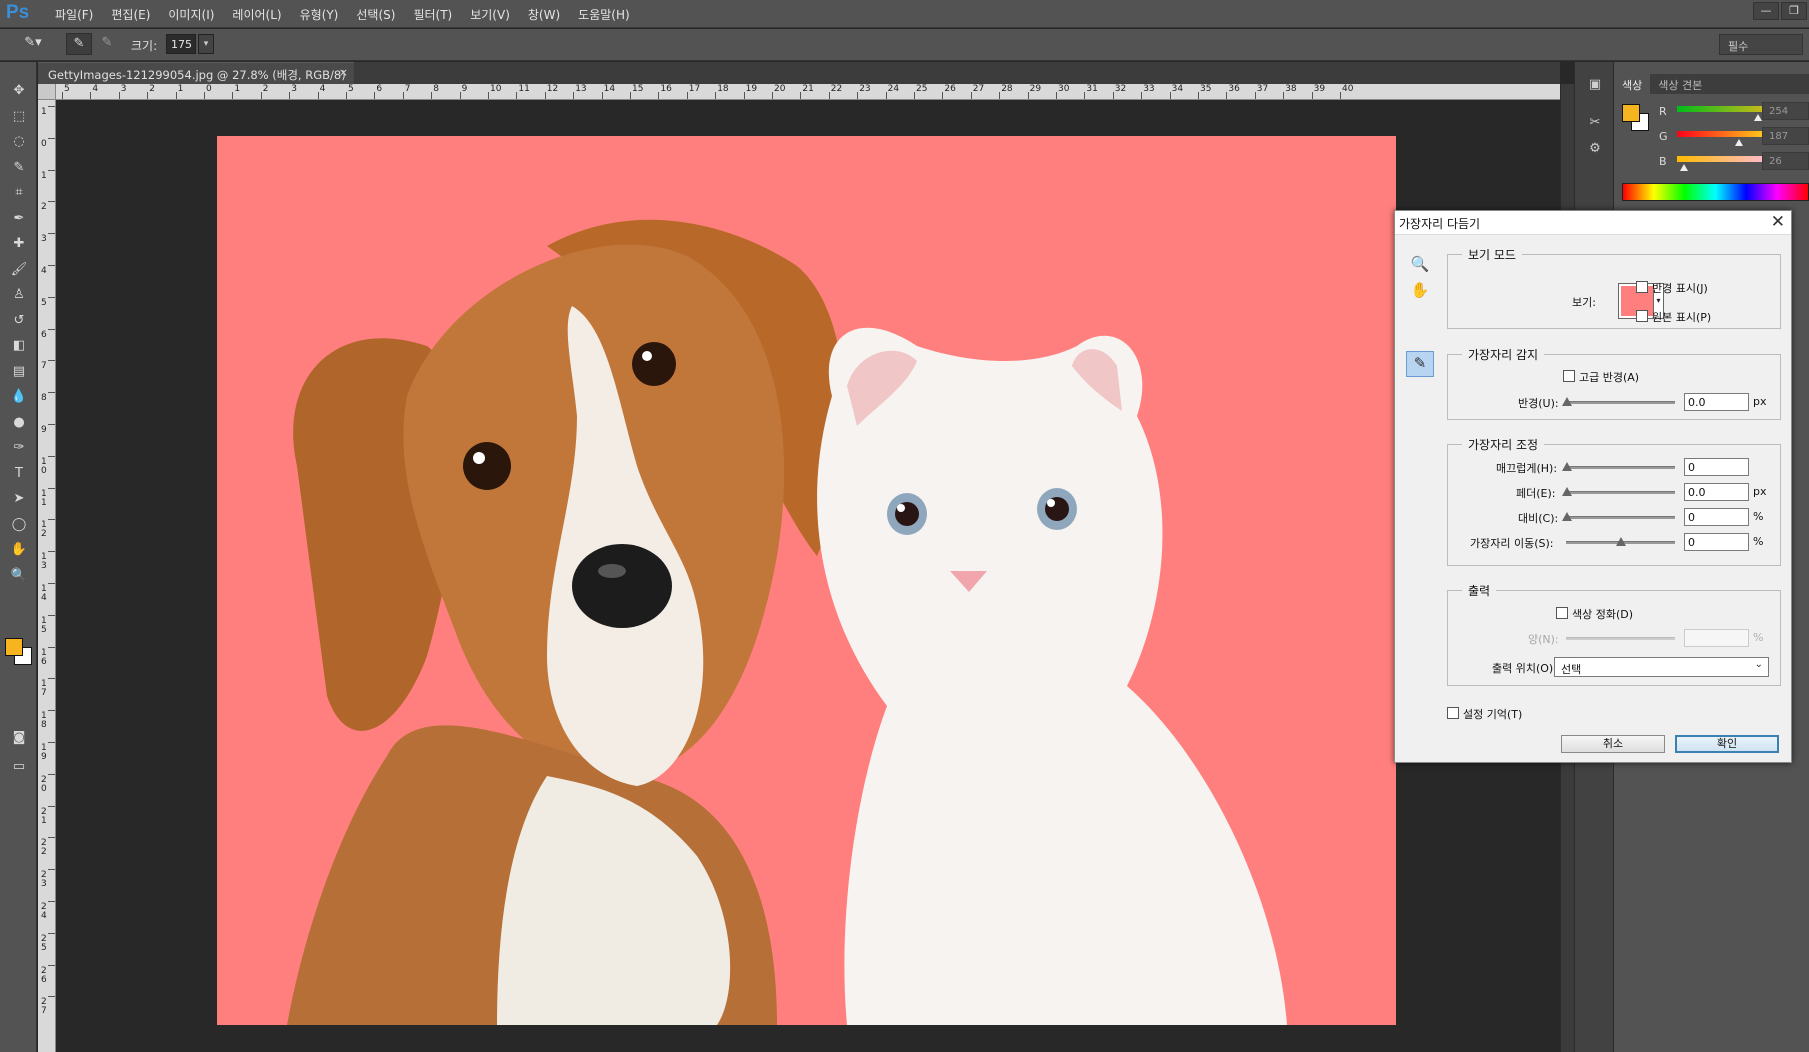 This screenshot has width=1809, height=1052. What do you see at coordinates (1567, 401) in the screenshot?
I see `radius-slider-thumb` at bounding box center [1567, 401].